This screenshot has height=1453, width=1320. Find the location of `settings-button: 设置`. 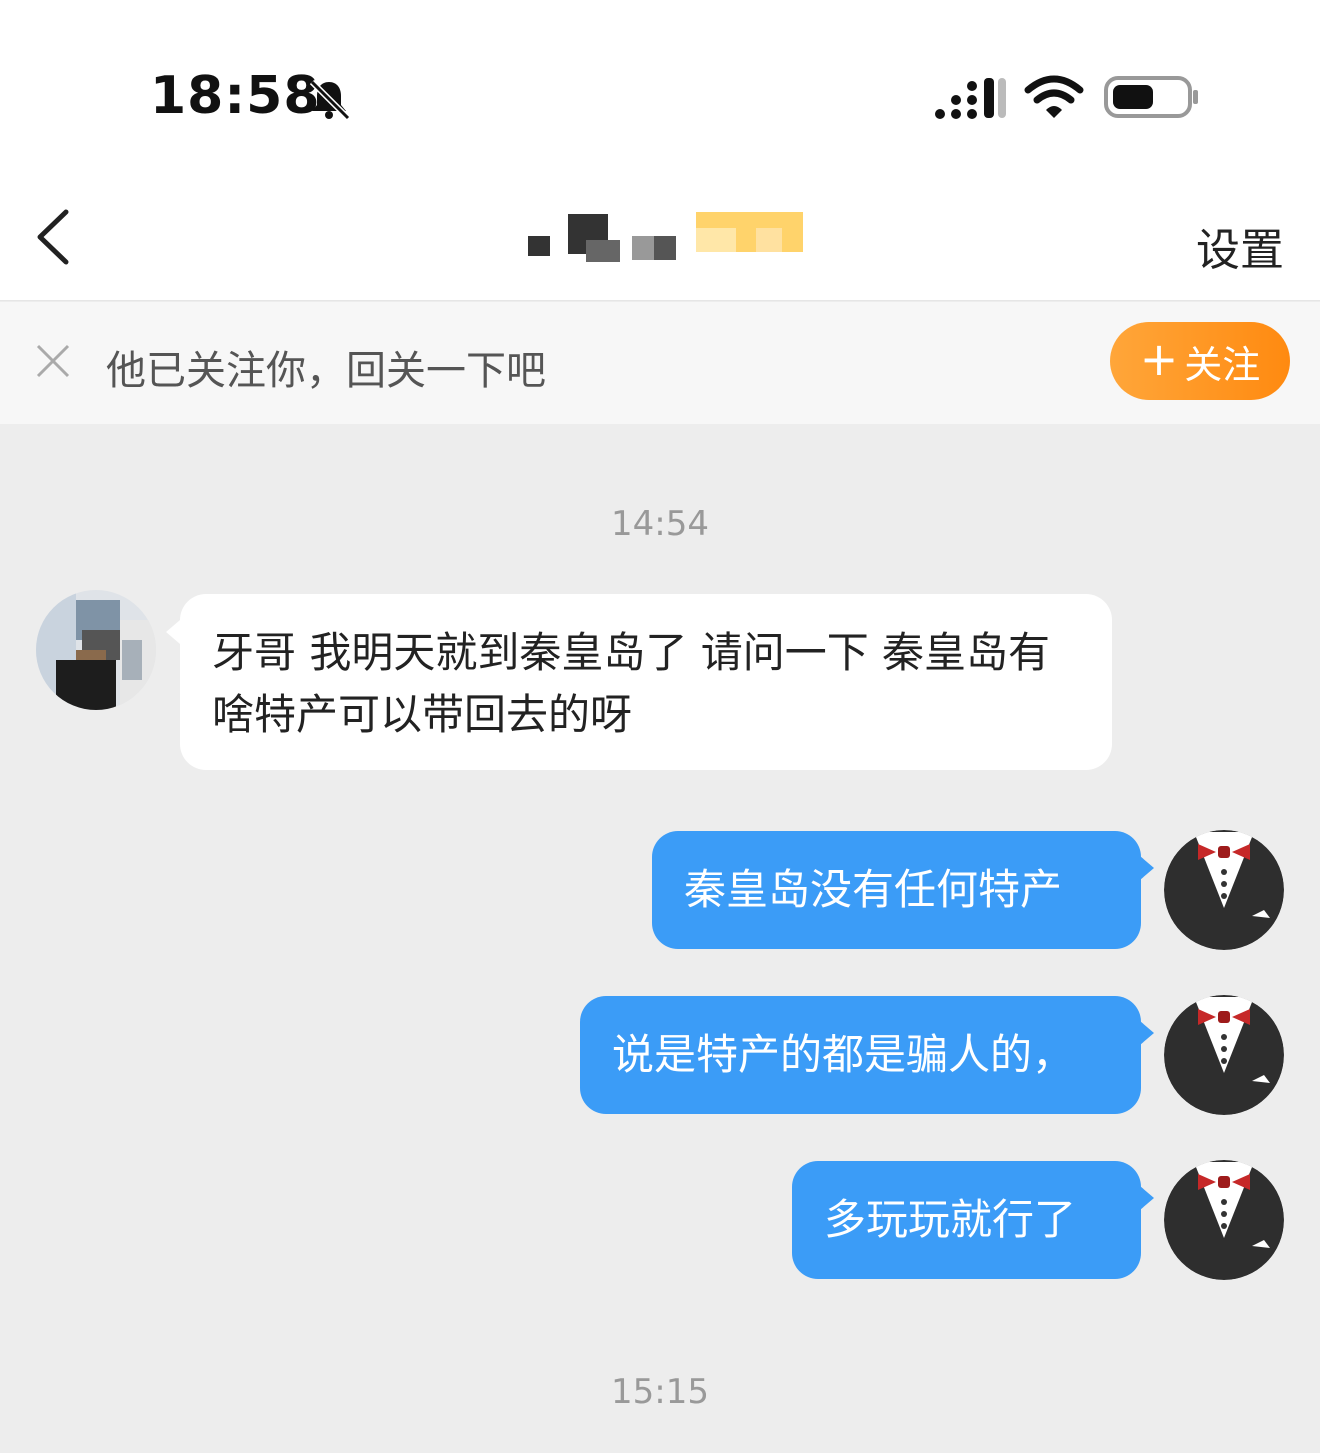

settings-button: 设置 is located at coordinates (1240, 246).